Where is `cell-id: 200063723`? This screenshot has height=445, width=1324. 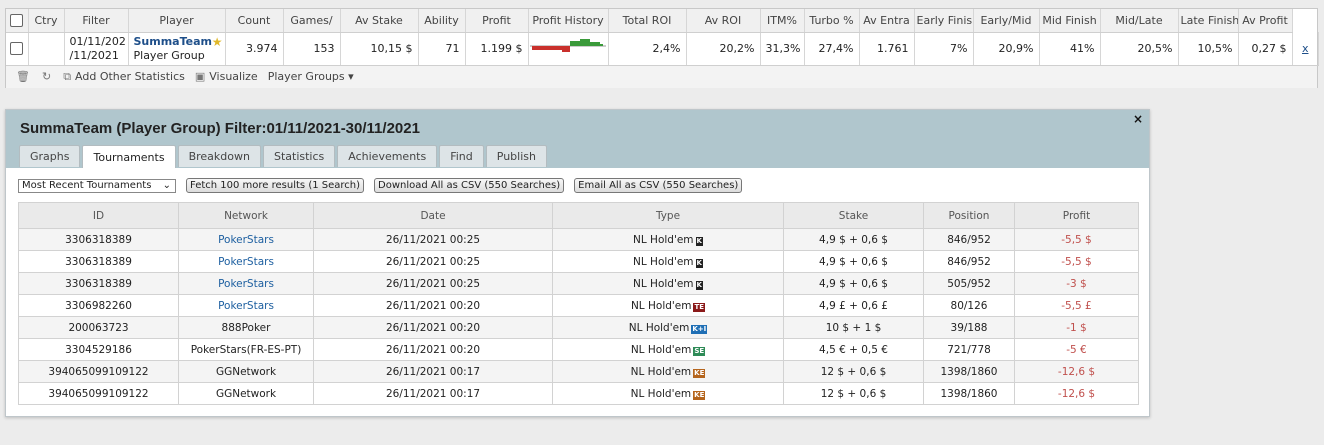
cell-id: 200063723 is located at coordinates (98, 327).